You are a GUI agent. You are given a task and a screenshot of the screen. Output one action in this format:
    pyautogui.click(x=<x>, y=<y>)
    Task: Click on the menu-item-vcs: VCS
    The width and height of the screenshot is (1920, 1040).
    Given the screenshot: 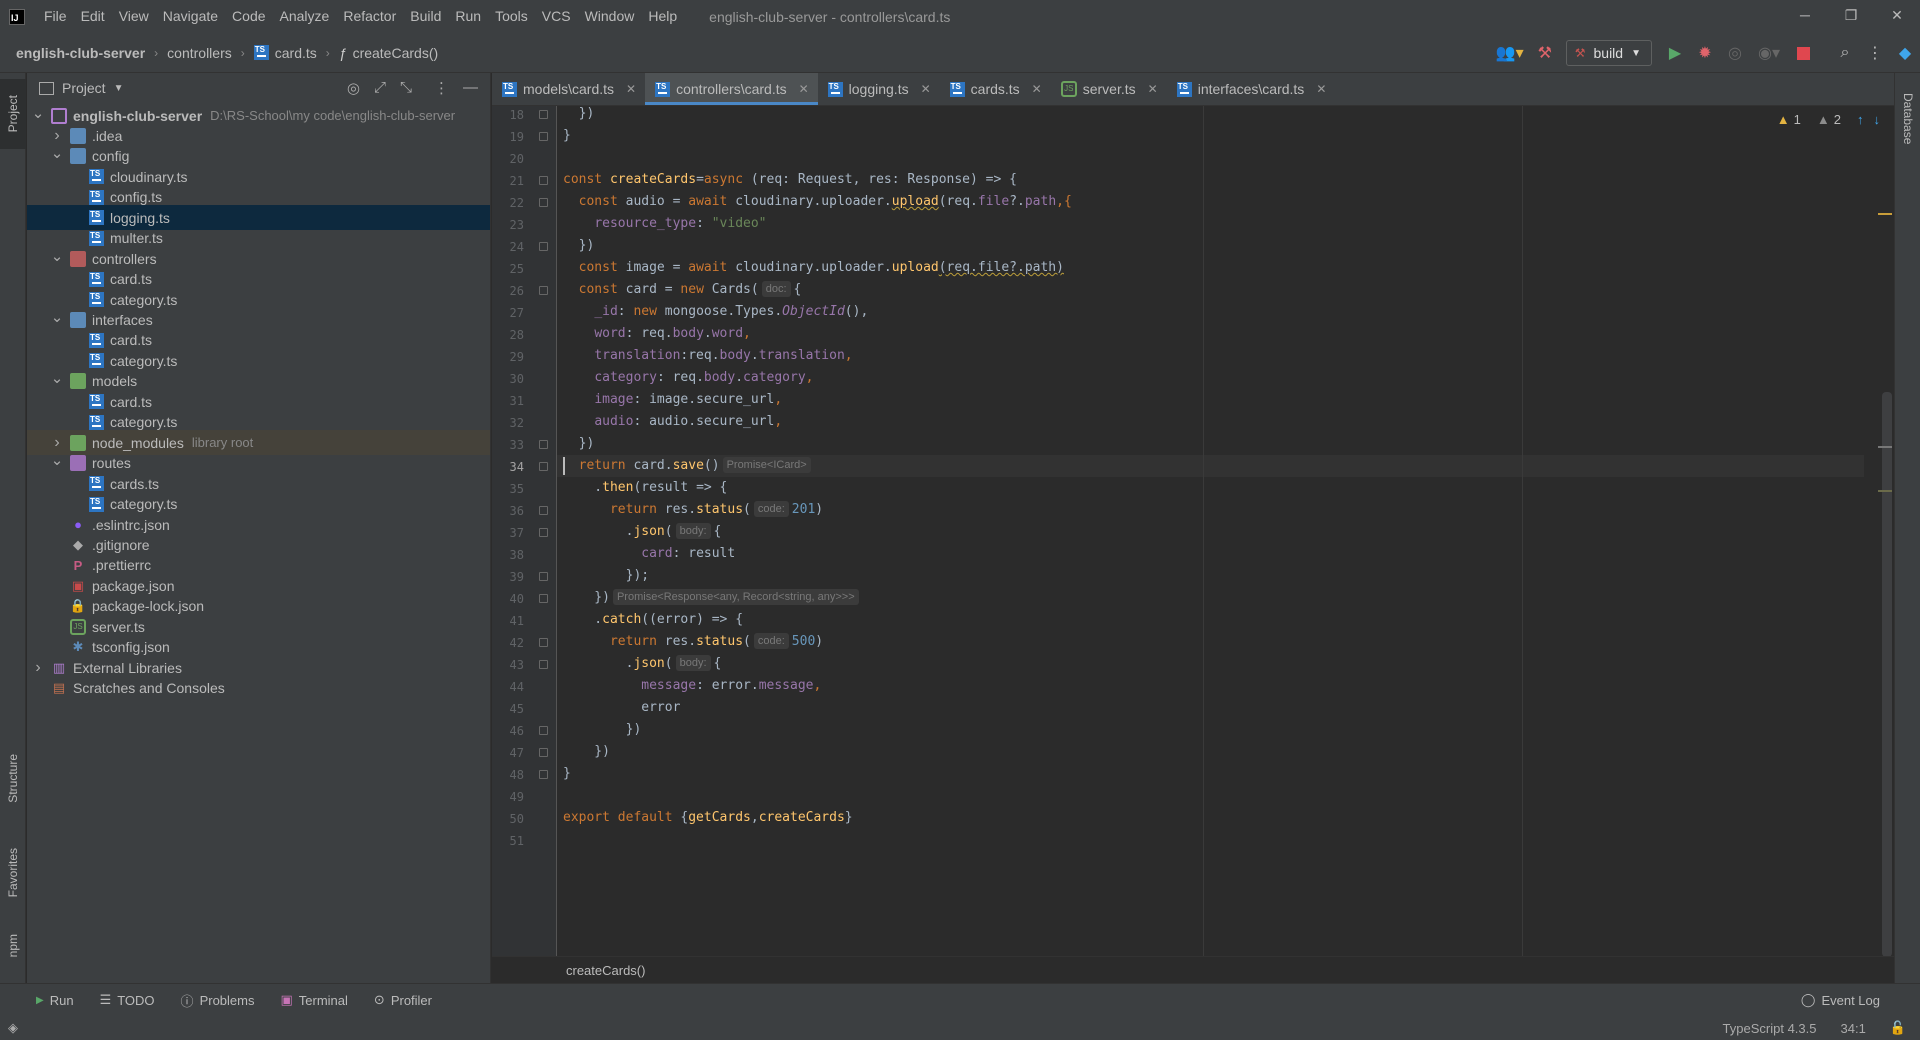 What is the action you would take?
    pyautogui.click(x=556, y=16)
    